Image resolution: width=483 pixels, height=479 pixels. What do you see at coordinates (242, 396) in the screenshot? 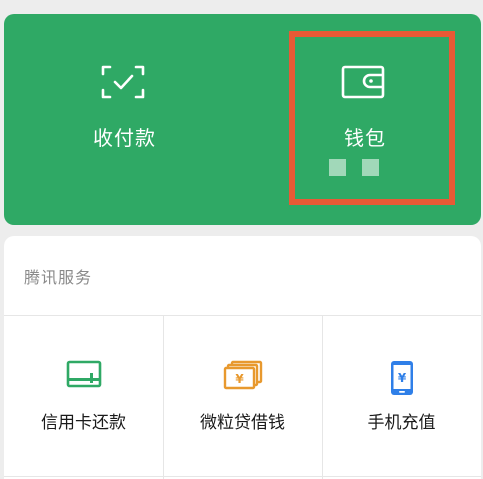
I see `service-weilidai-loan: ¥ 微粒贷借钱` at bounding box center [242, 396].